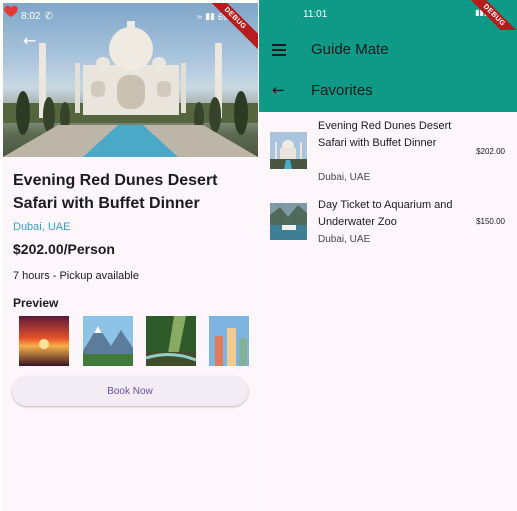 The height and width of the screenshot is (511, 517). Describe the element at coordinates (315, 14) in the screenshot. I see `status-time: 11:01` at that location.